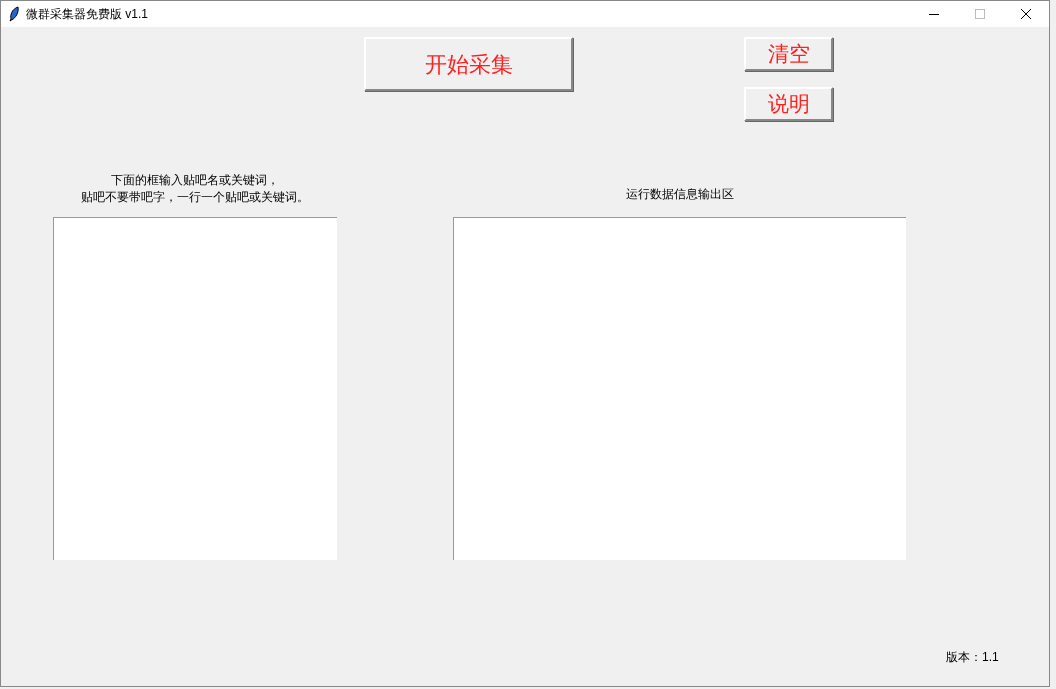  What do you see at coordinates (972, 657) in the screenshot?
I see `version-label: 版本：1.1` at bounding box center [972, 657].